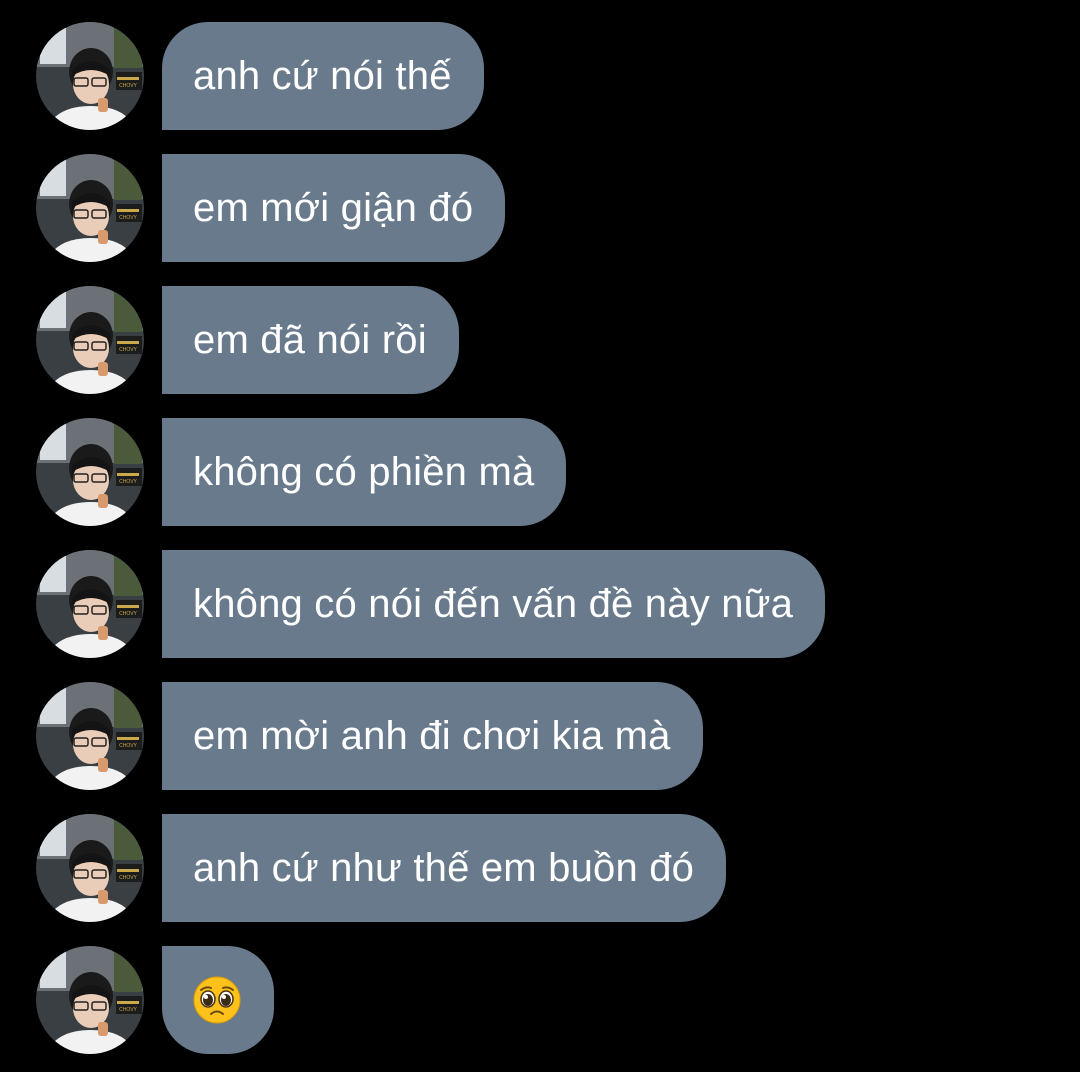 This screenshot has width=1080, height=1072. I want to click on message-text: không có nói đến vấn đề này nữa, so click(493, 603).